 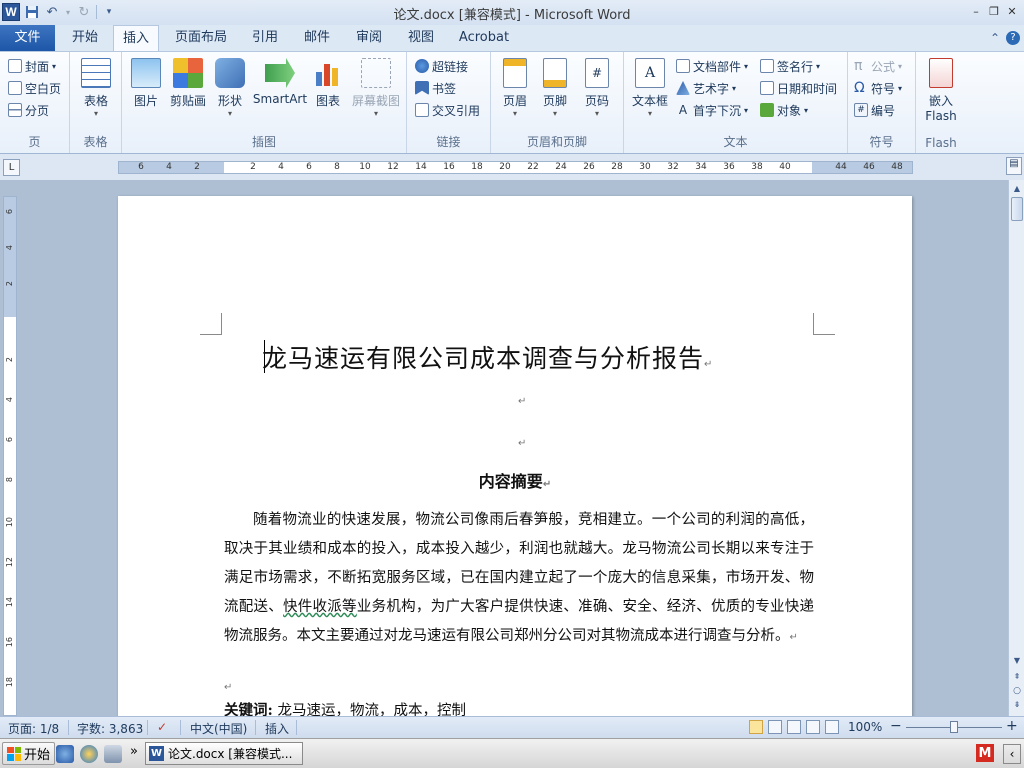 I want to click on symbol-button: Ω 符号 ▾, so click(x=878, y=88).